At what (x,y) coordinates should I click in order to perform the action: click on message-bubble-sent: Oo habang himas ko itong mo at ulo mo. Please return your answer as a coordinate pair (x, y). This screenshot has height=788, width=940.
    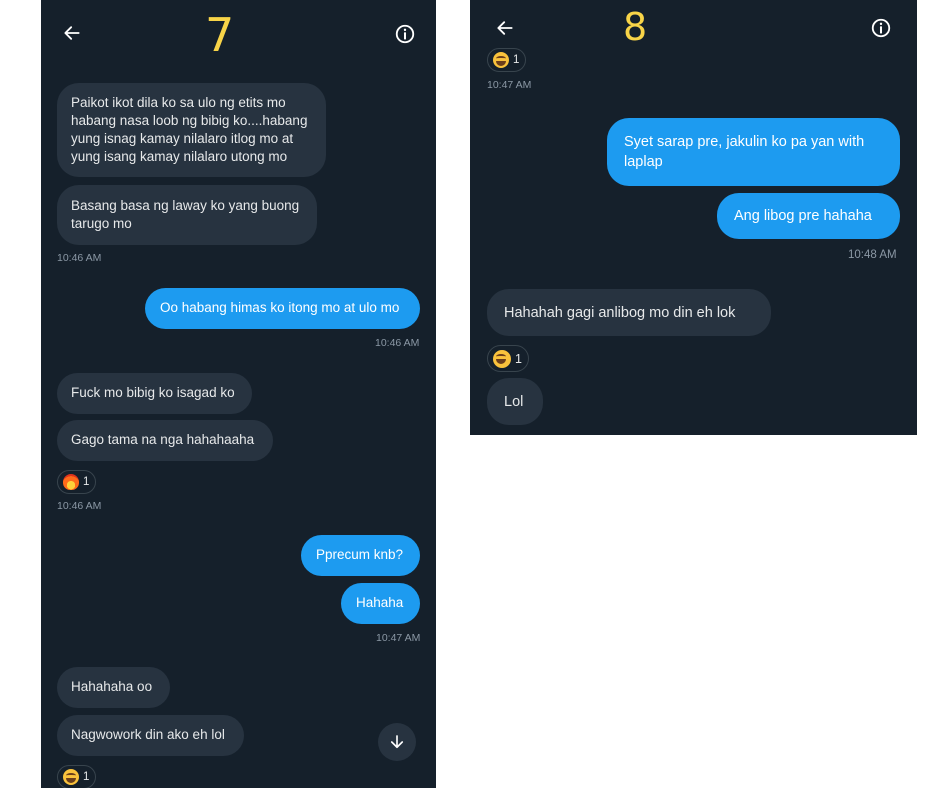
    Looking at the image, I should click on (282, 308).